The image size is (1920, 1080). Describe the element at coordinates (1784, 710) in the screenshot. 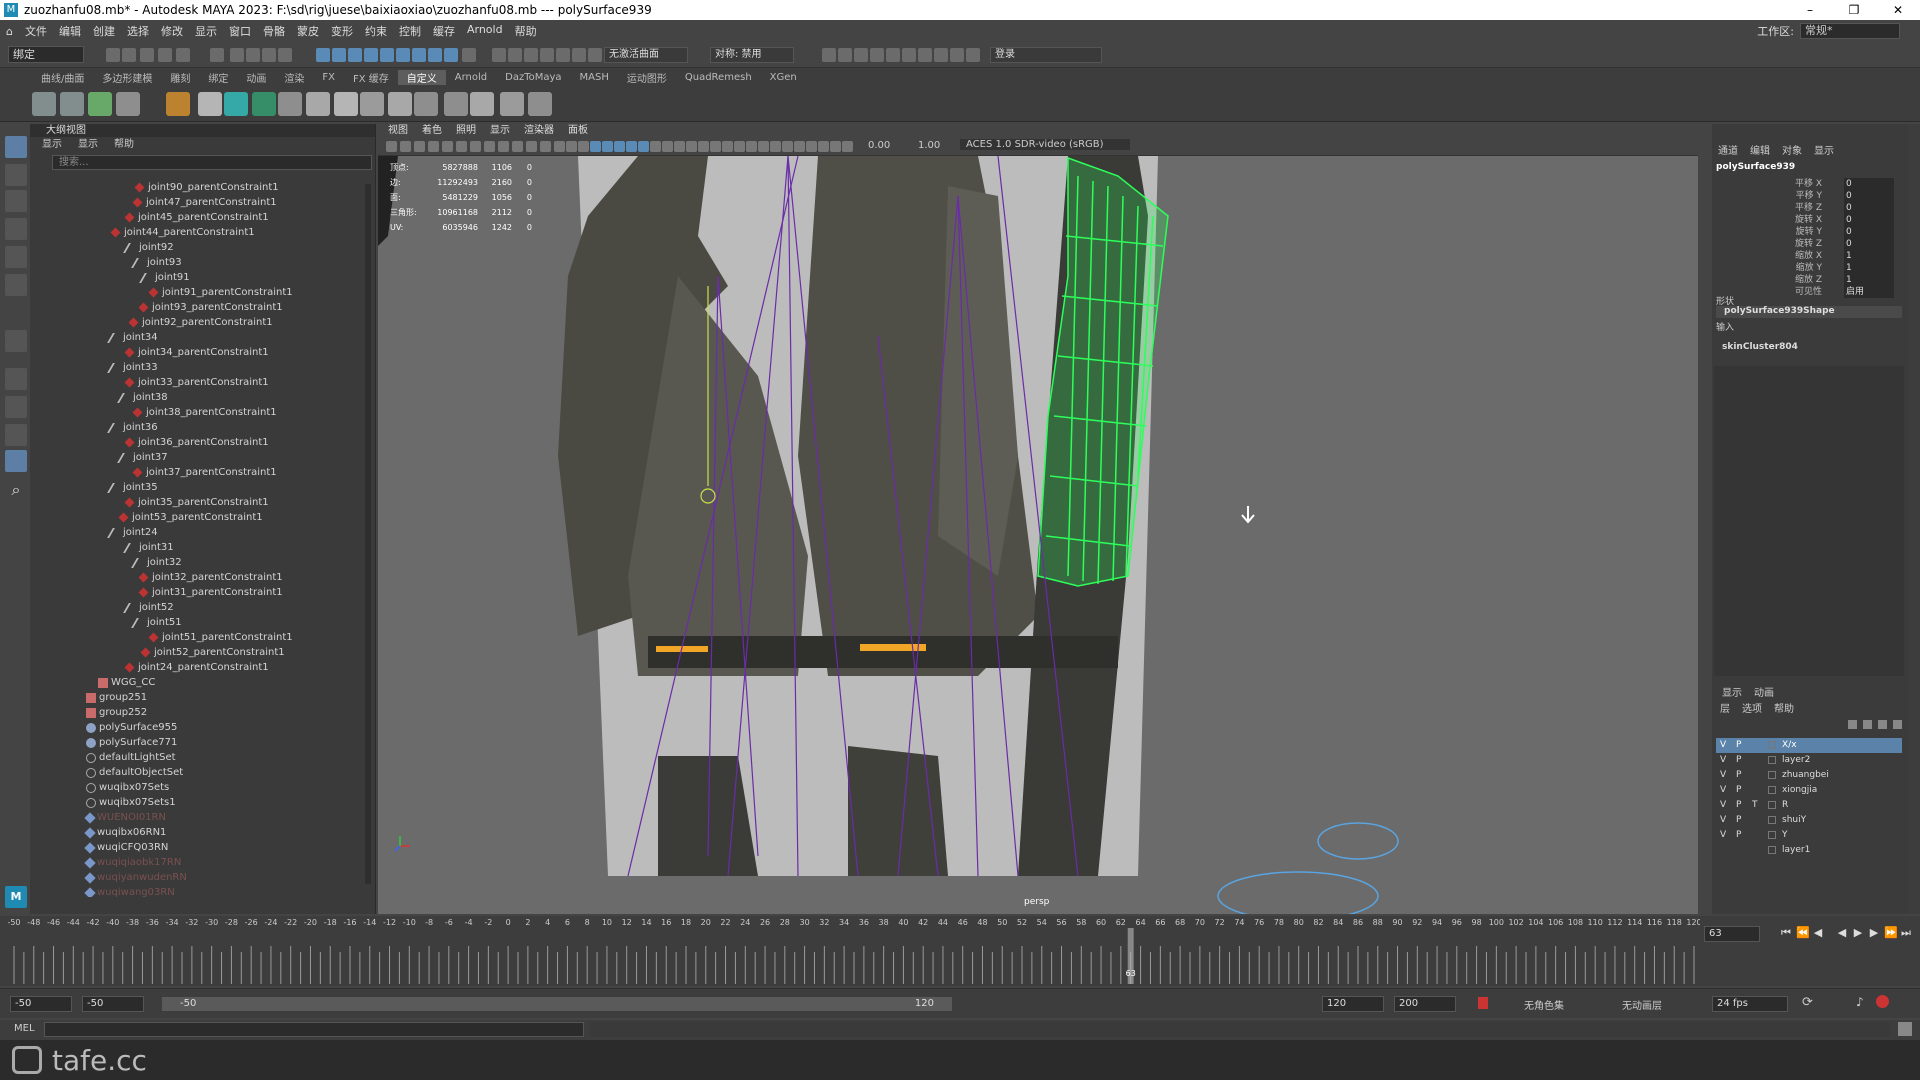

I see `layer-menu-item-2: 帮助` at that location.